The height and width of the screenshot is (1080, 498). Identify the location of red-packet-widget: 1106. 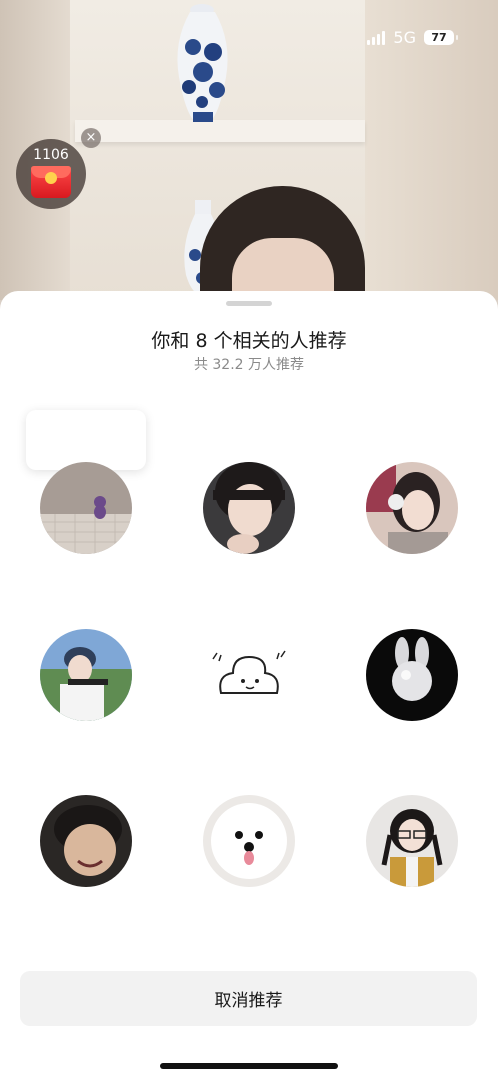
(51, 174).